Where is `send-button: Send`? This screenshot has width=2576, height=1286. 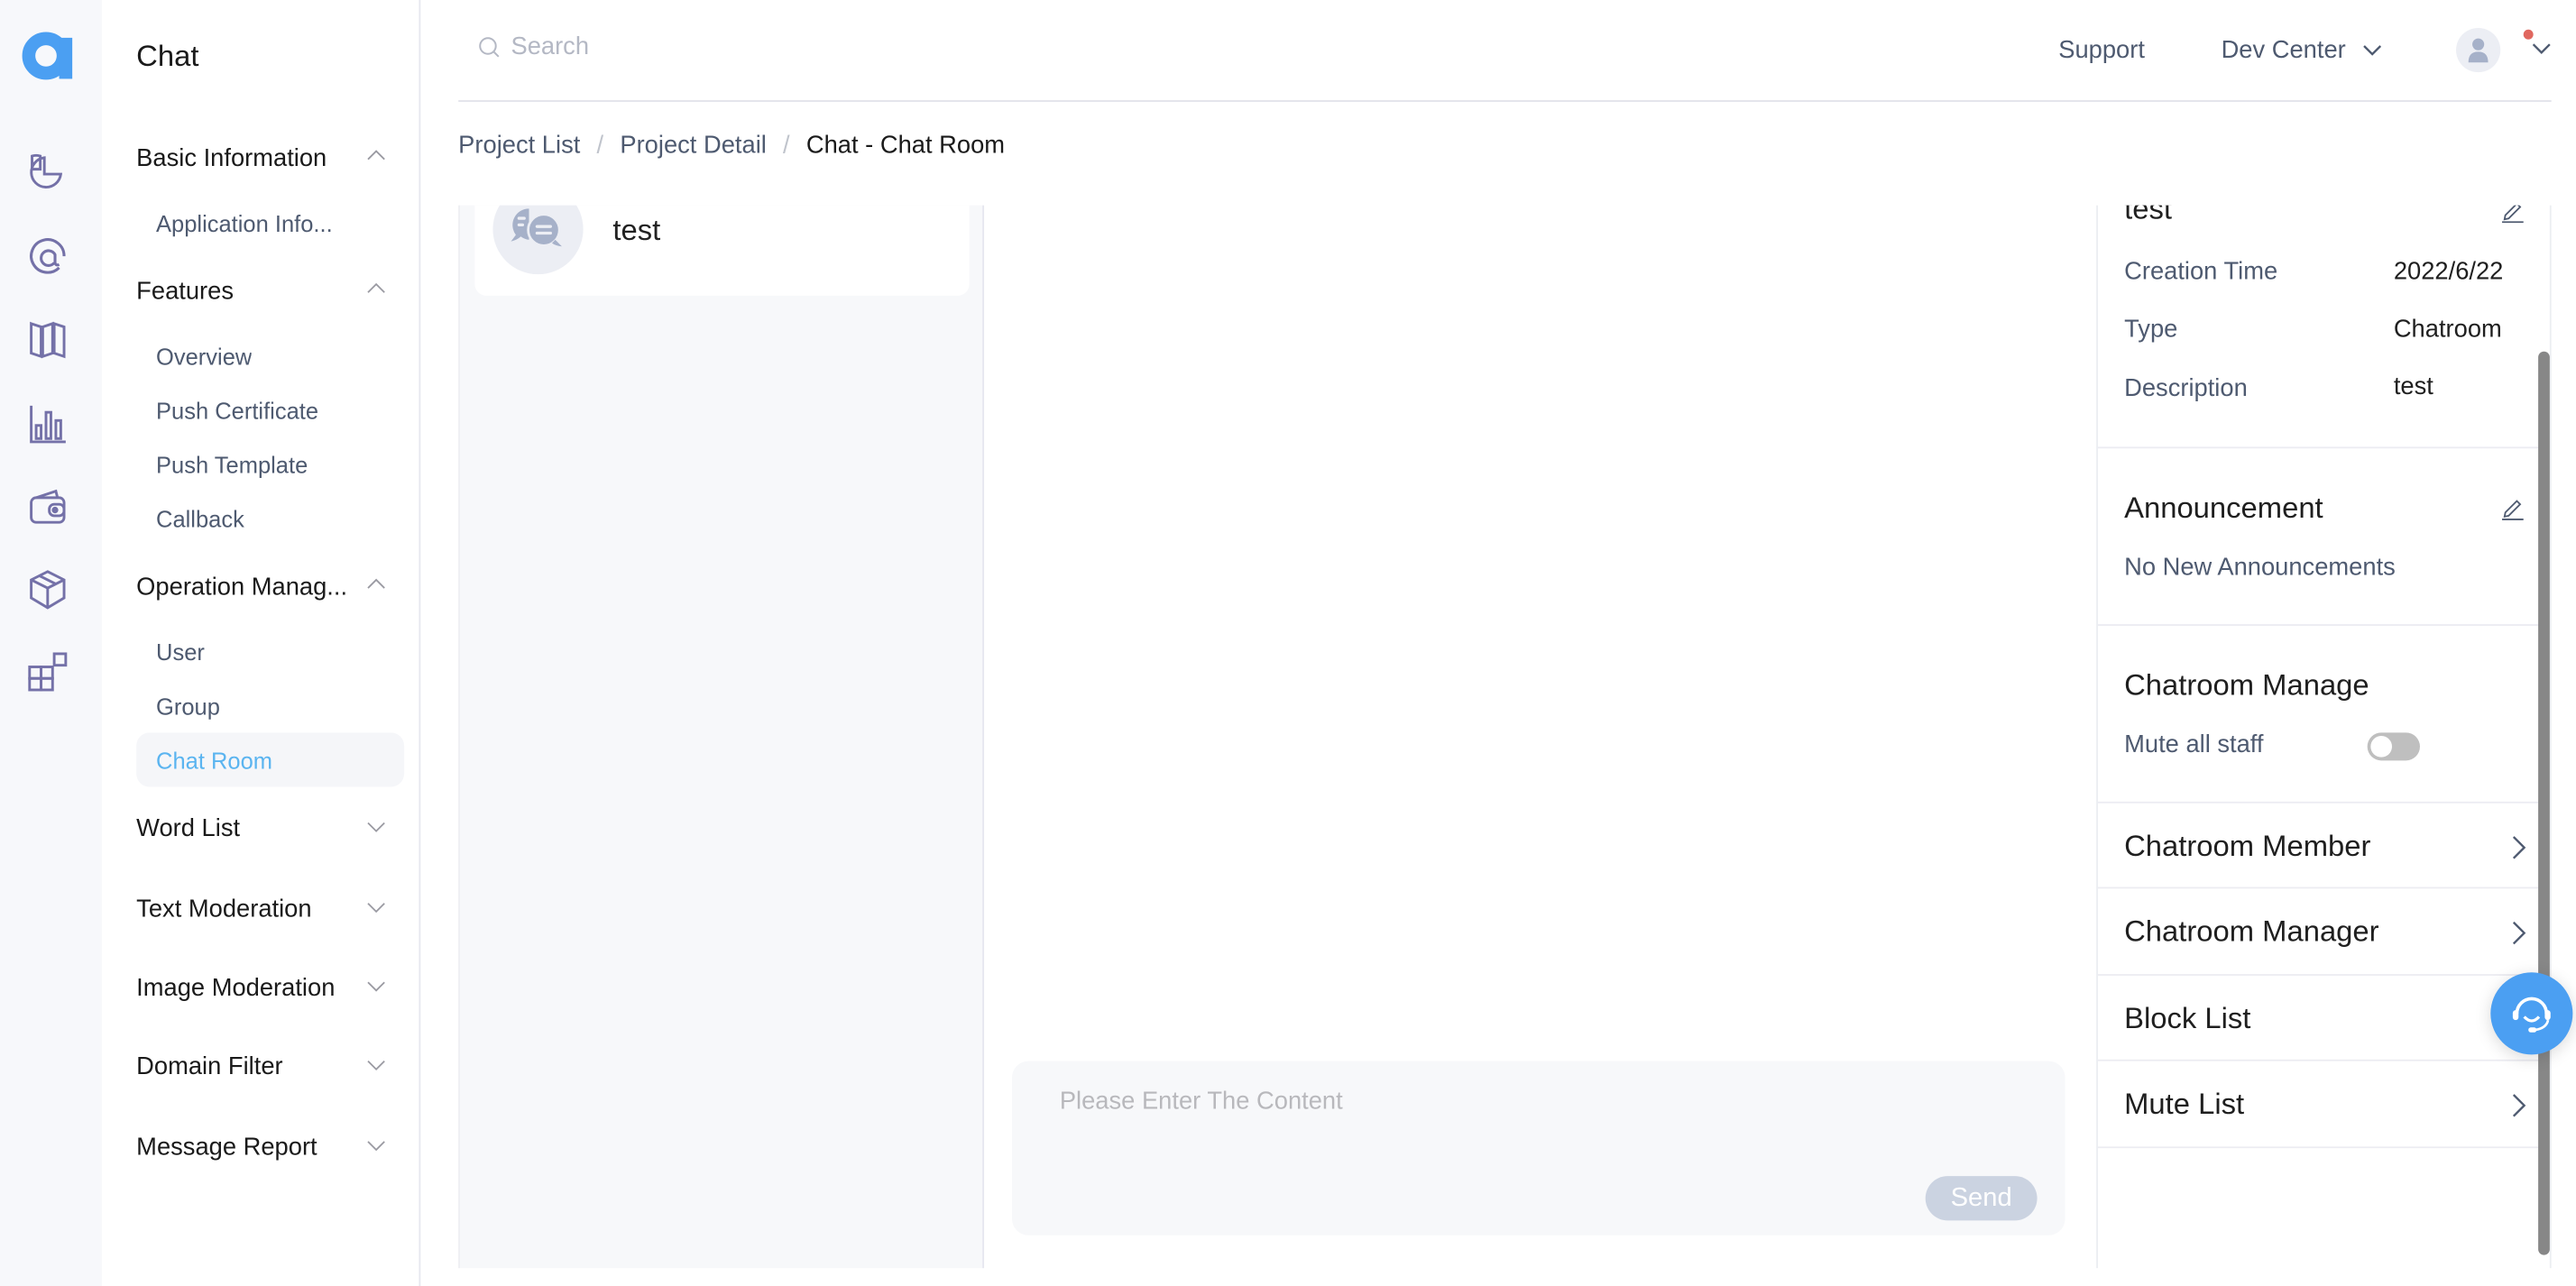
send-button: Send is located at coordinates (1982, 1198).